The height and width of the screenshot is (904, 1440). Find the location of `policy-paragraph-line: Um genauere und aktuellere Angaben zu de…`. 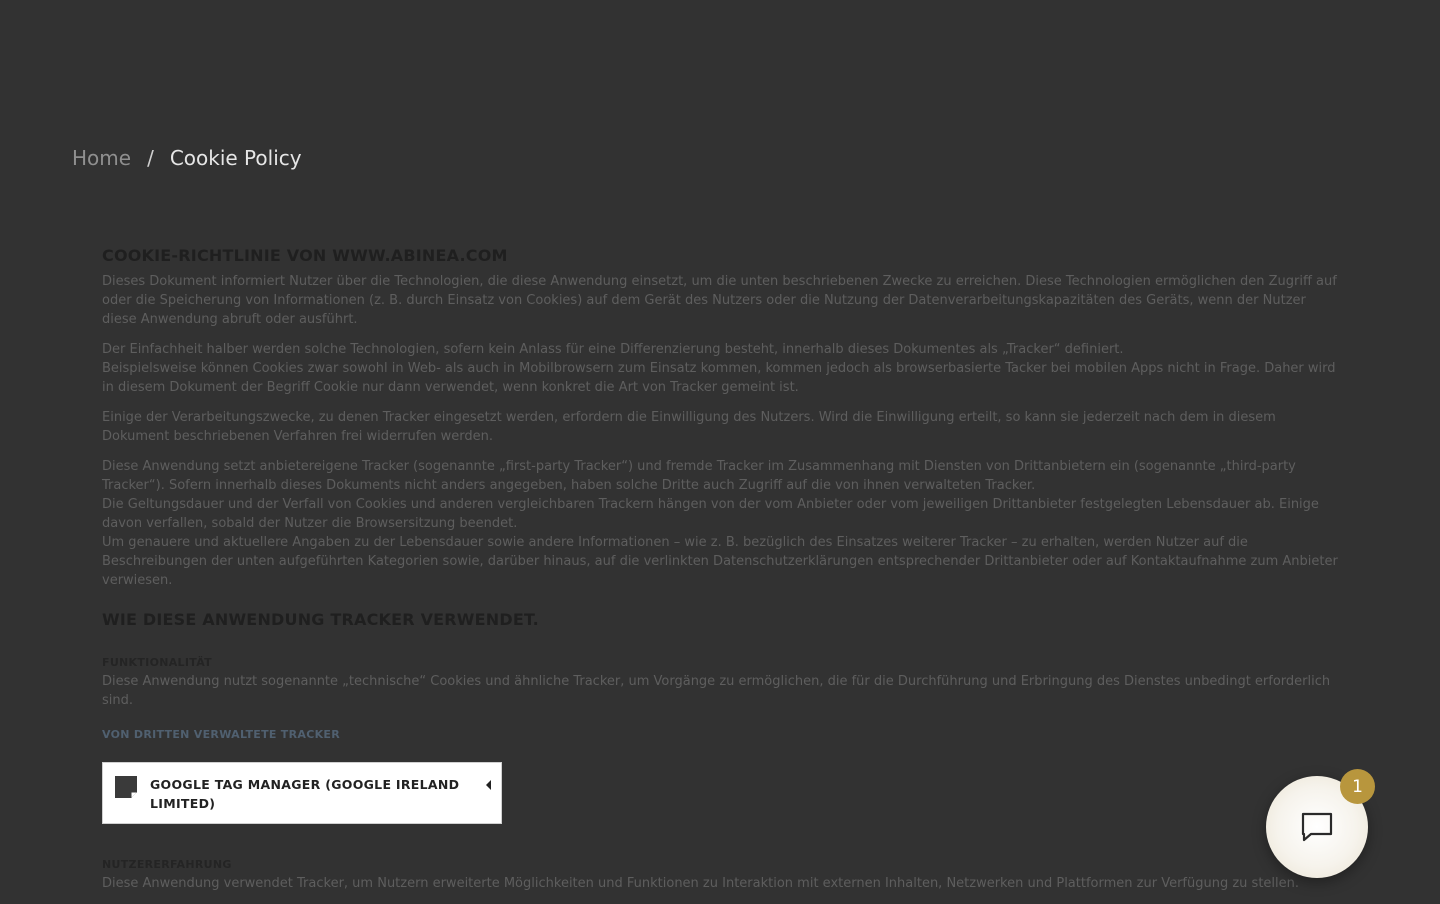

policy-paragraph-line: Um genauere und aktuellere Angaben zu de… is located at coordinates (720, 561).